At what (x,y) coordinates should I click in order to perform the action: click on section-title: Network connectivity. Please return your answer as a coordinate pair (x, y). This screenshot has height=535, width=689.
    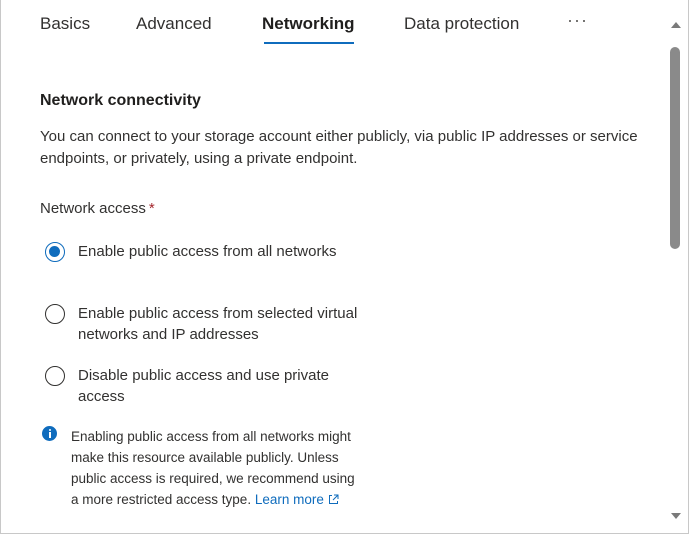
    Looking at the image, I should click on (120, 100).